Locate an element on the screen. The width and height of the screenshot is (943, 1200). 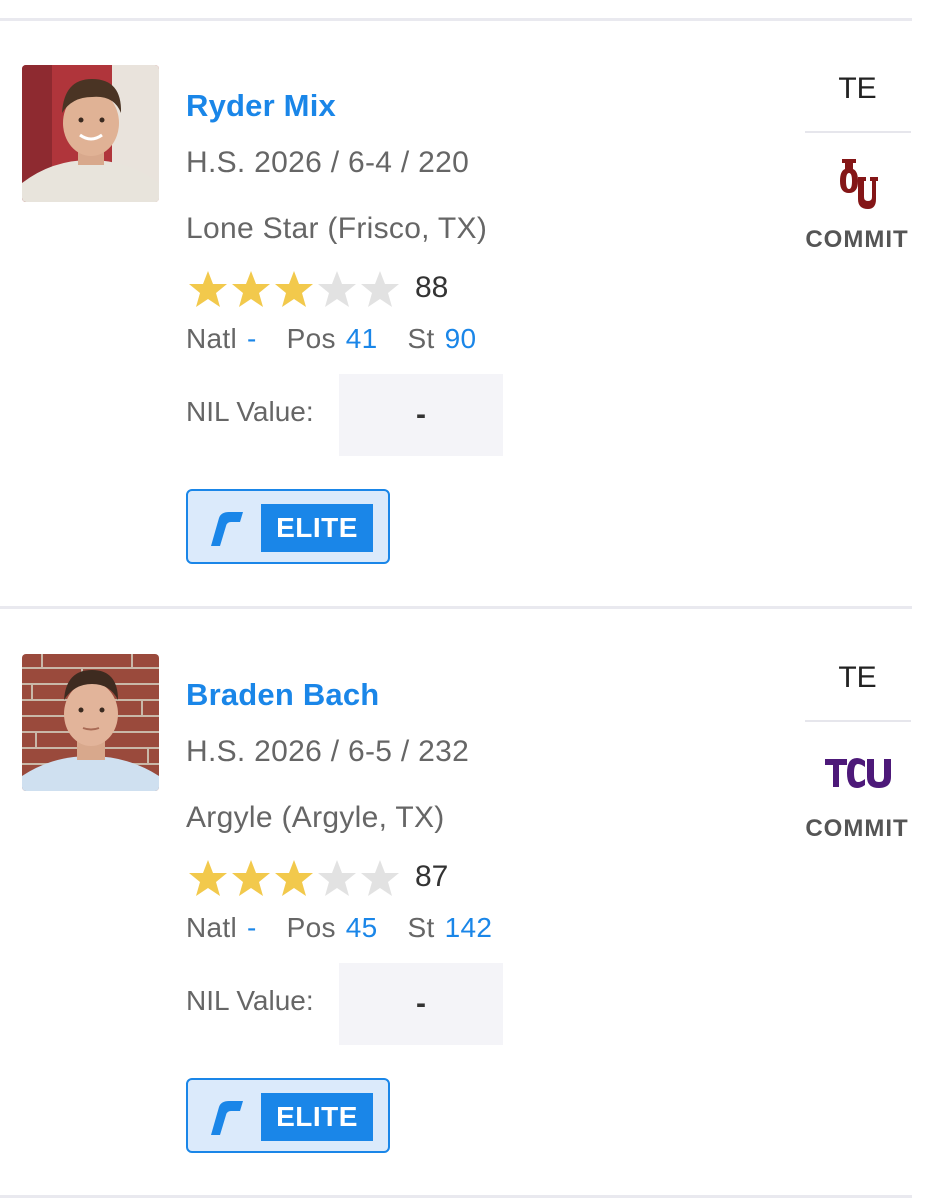
player-rankings: Natl - Pos 45 St 142 is located at coordinates (354, 928).